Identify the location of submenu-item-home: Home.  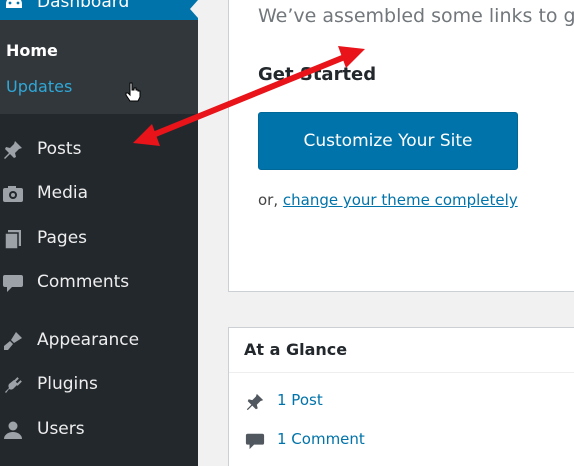
(32, 50).